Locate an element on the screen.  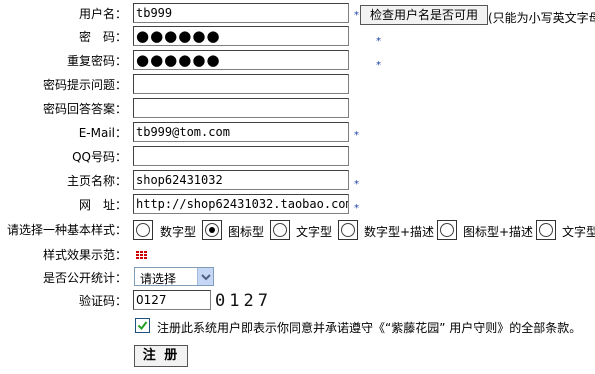
counter-preview-icon is located at coordinates (141, 255).